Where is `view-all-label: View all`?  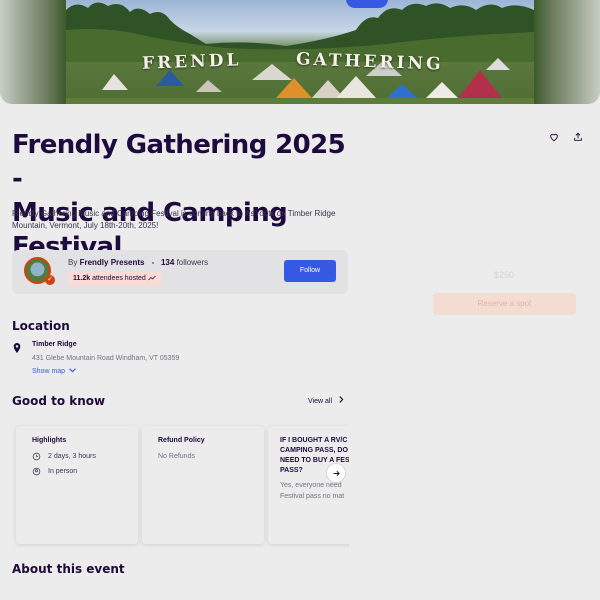 view-all-label: View all is located at coordinates (320, 401).